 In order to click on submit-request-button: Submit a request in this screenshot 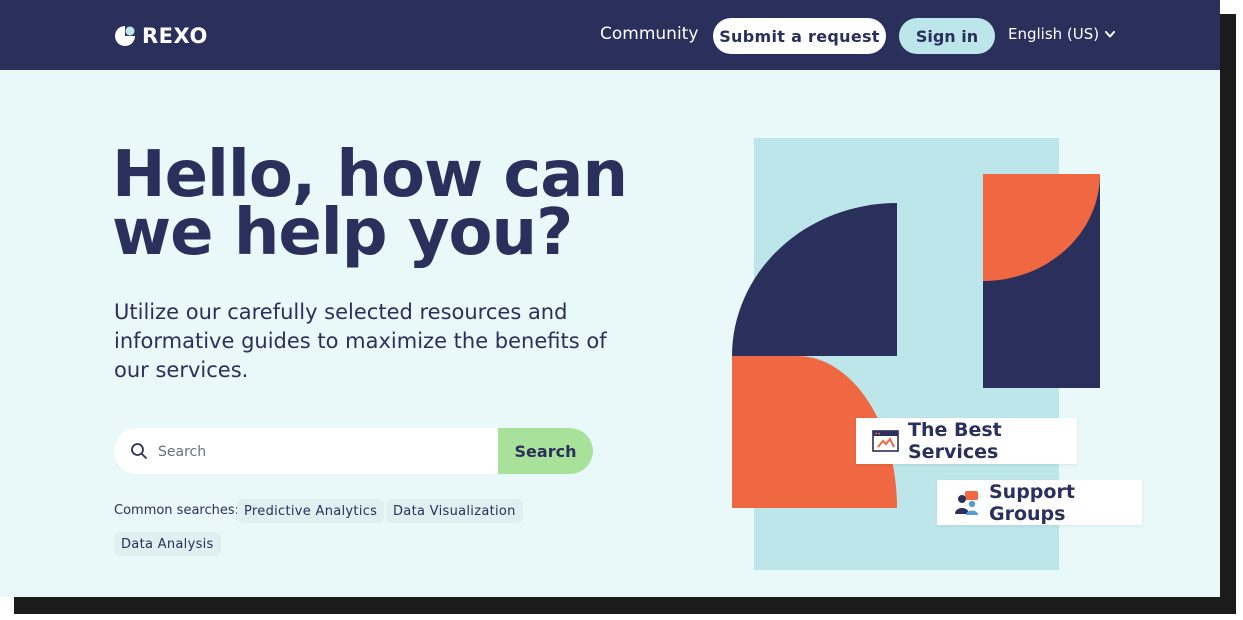, I will do `click(799, 36)`.